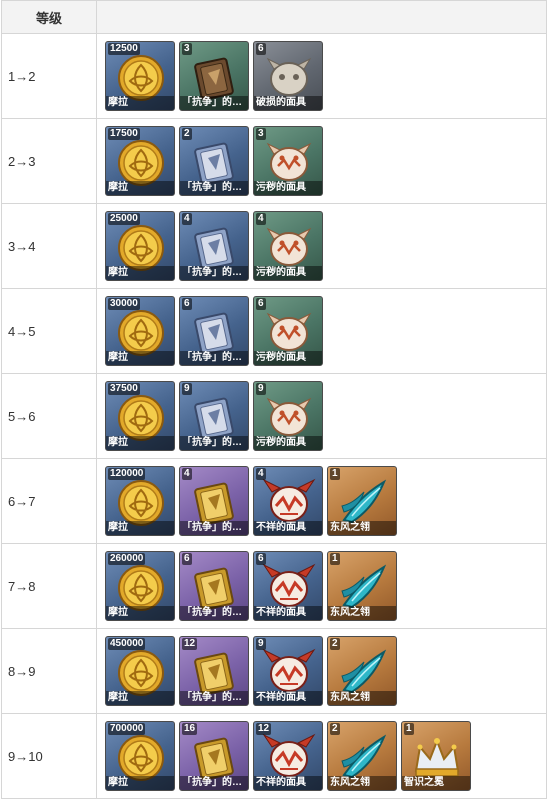 The height and width of the screenshot is (799, 548). I want to click on material-count: 17500, so click(124, 134).